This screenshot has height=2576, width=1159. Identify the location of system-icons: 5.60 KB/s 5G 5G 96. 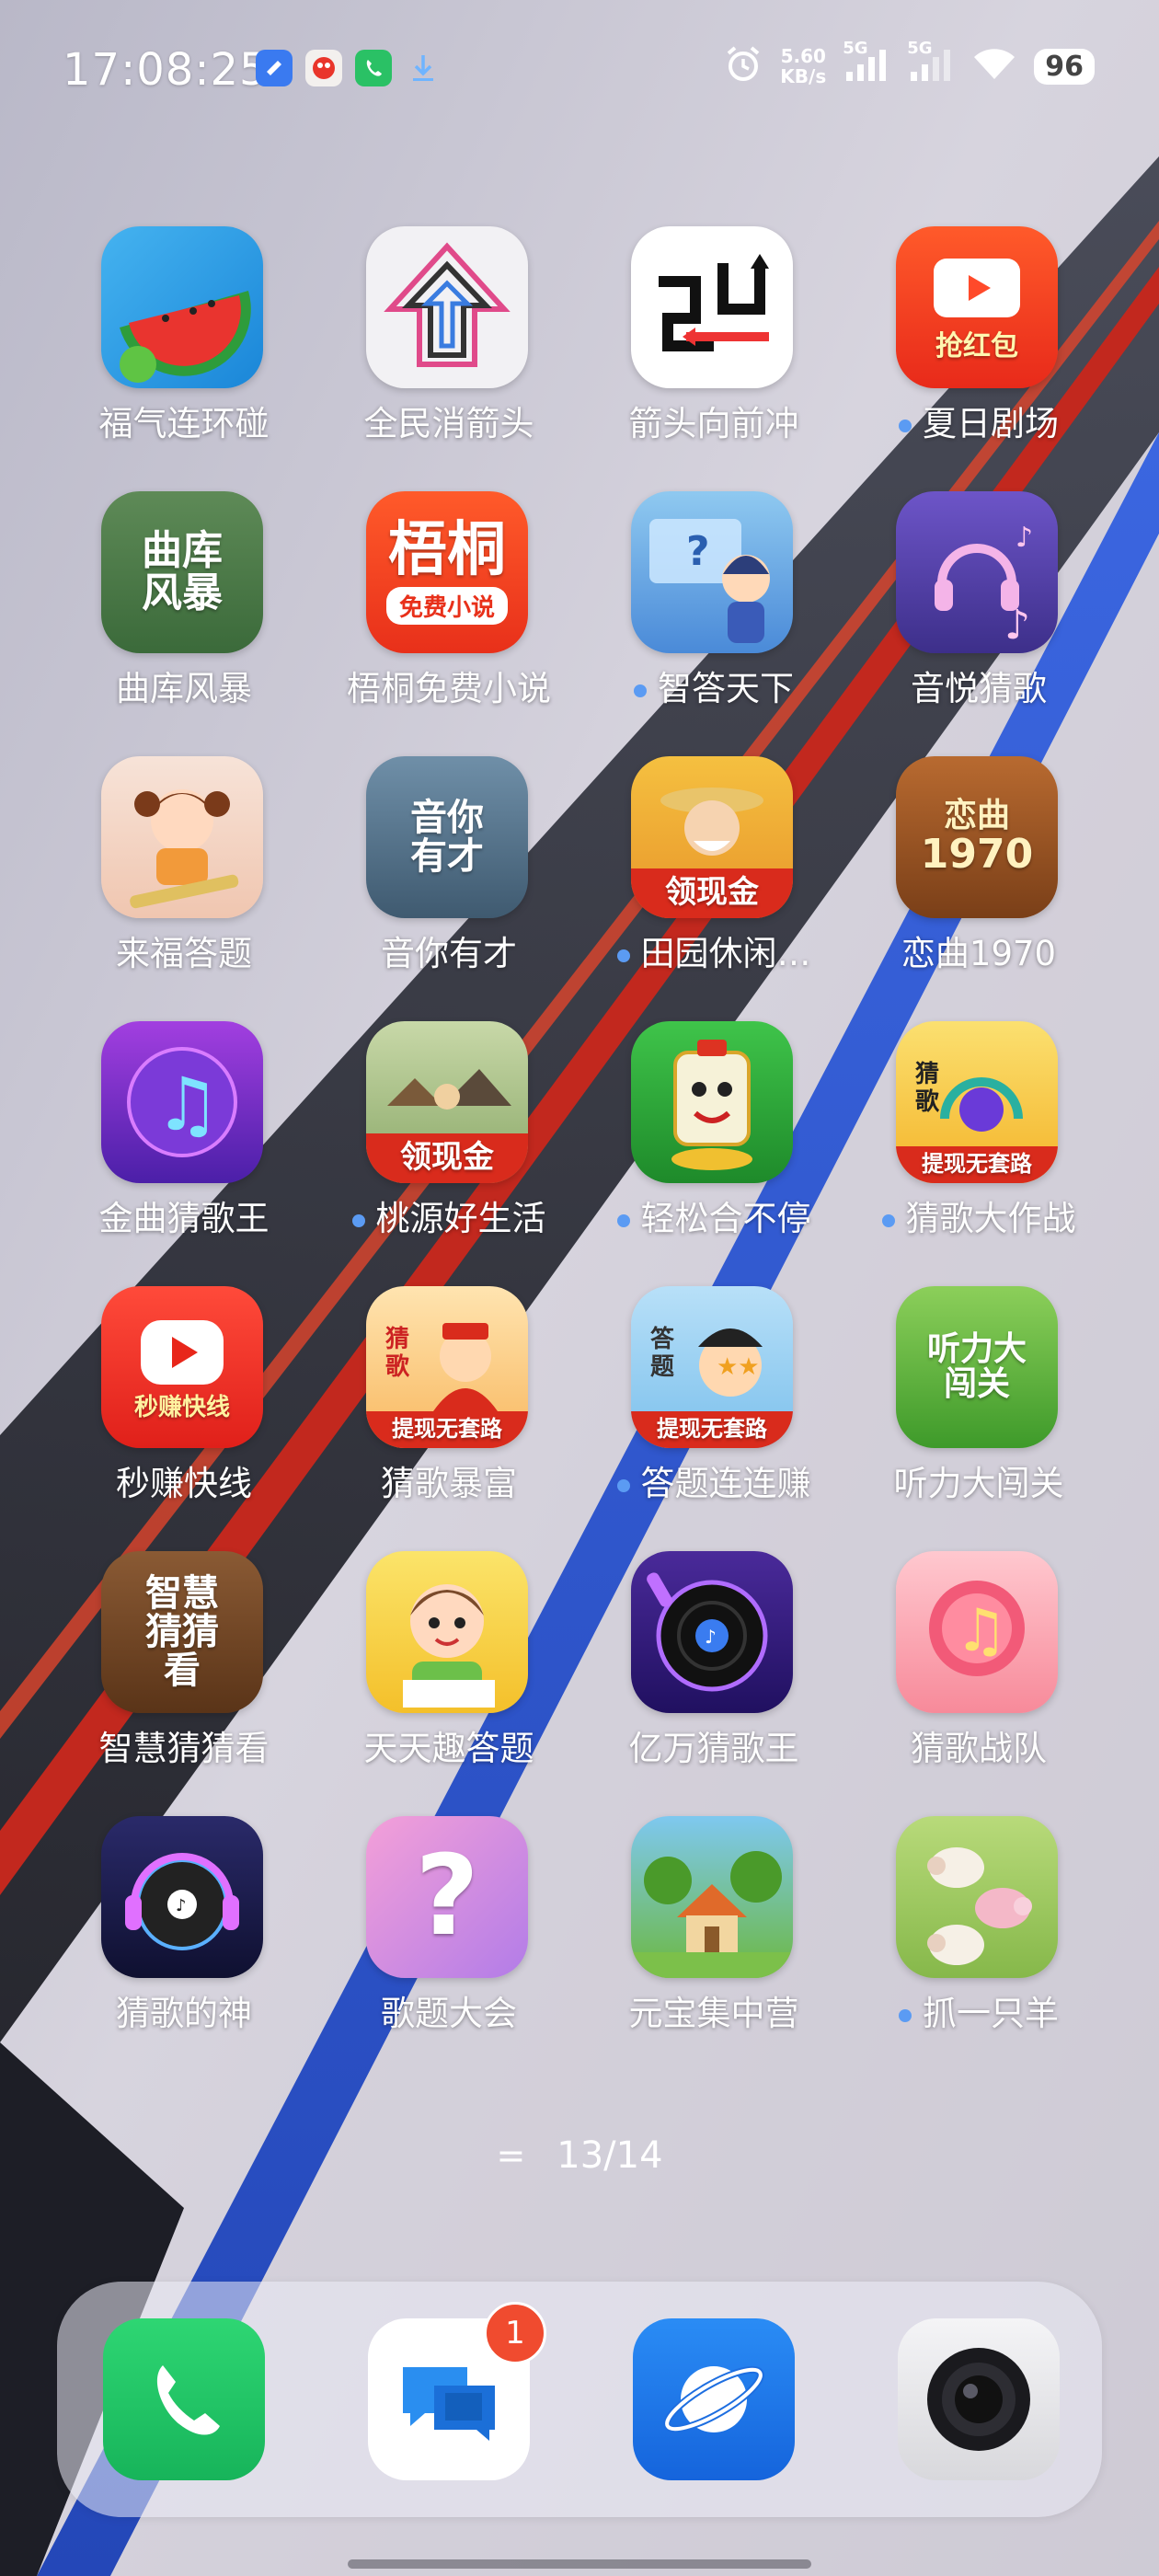
(909, 63).